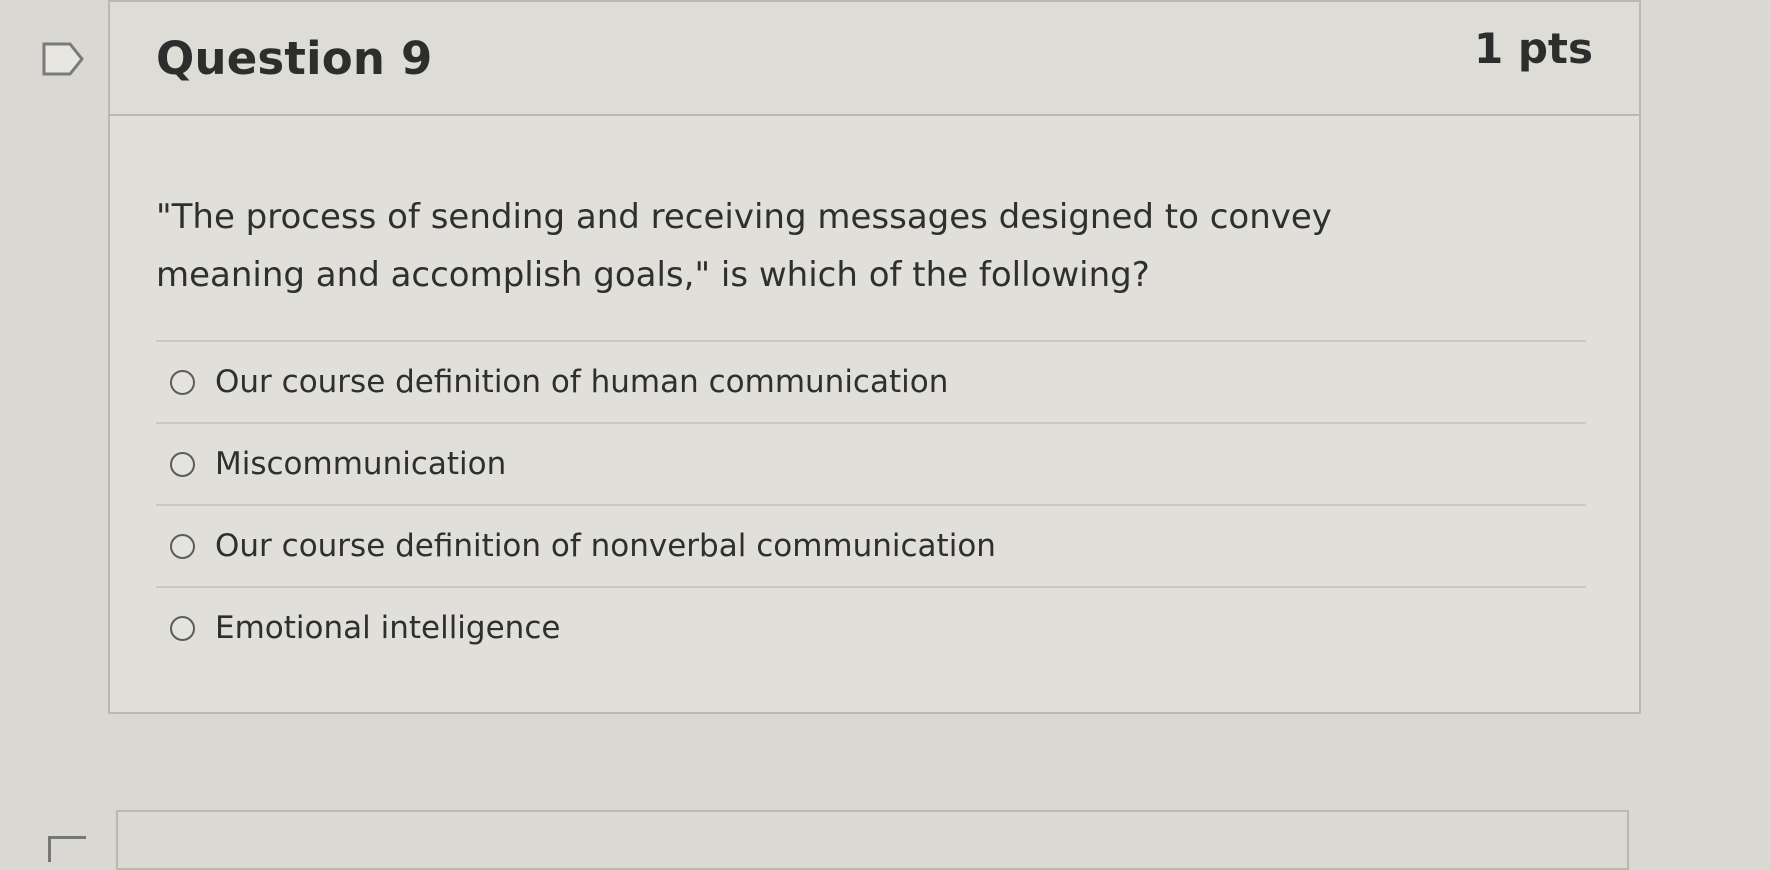  I want to click on question-header: Question 9 1 pts, so click(874, 59).